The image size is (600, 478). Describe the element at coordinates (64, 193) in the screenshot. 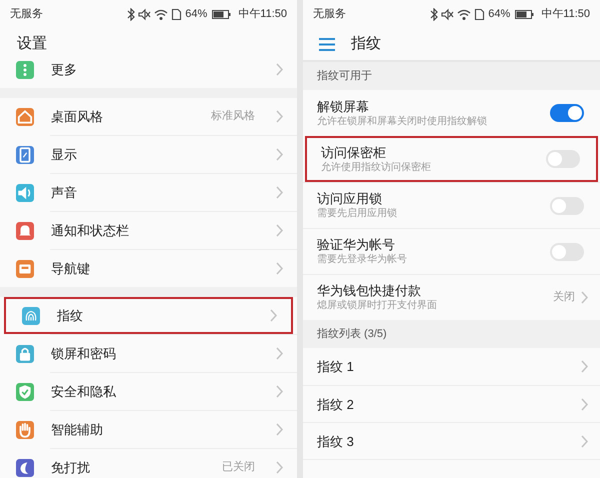

I see `item-label: 声音` at that location.